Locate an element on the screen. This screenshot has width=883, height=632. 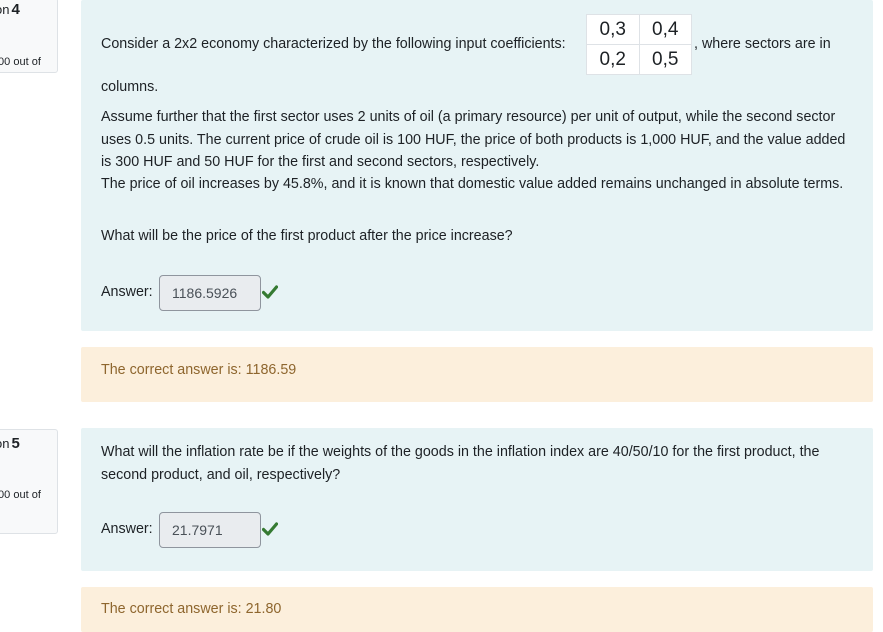
matrix-cell: 0,3 is located at coordinates (613, 29).